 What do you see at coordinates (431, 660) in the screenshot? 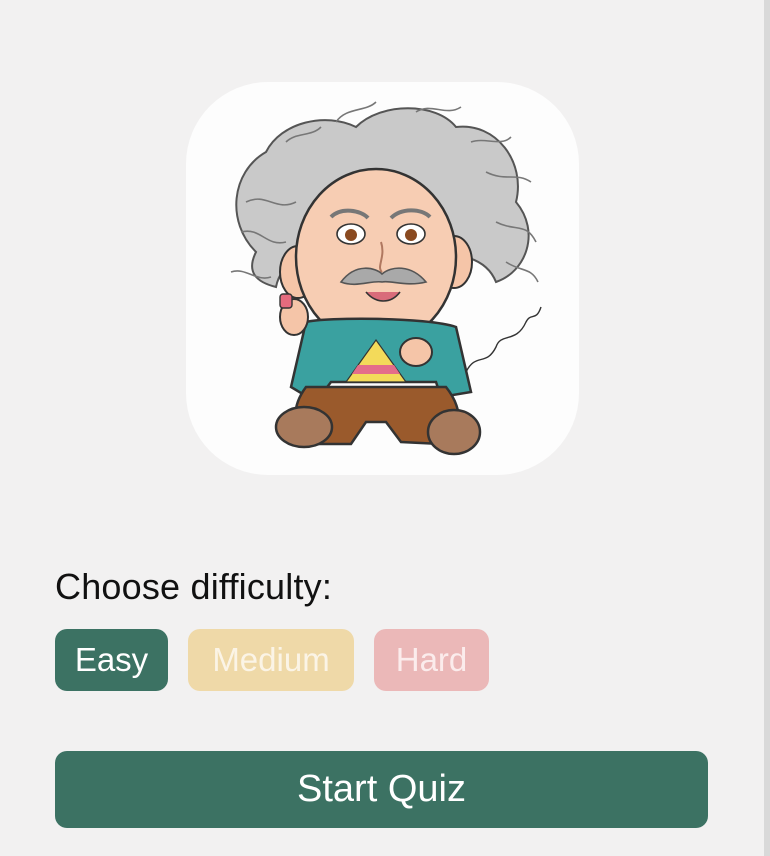
I see `difficulty-hard-button: Hard` at bounding box center [431, 660].